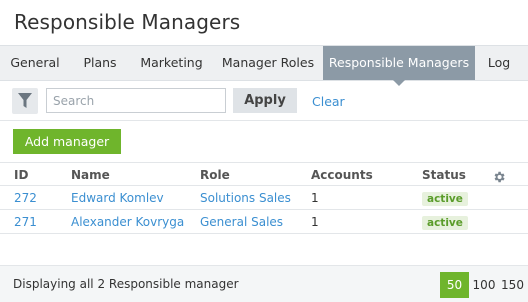  Describe the element at coordinates (35, 63) in the screenshot. I see `tab-general: General` at that location.